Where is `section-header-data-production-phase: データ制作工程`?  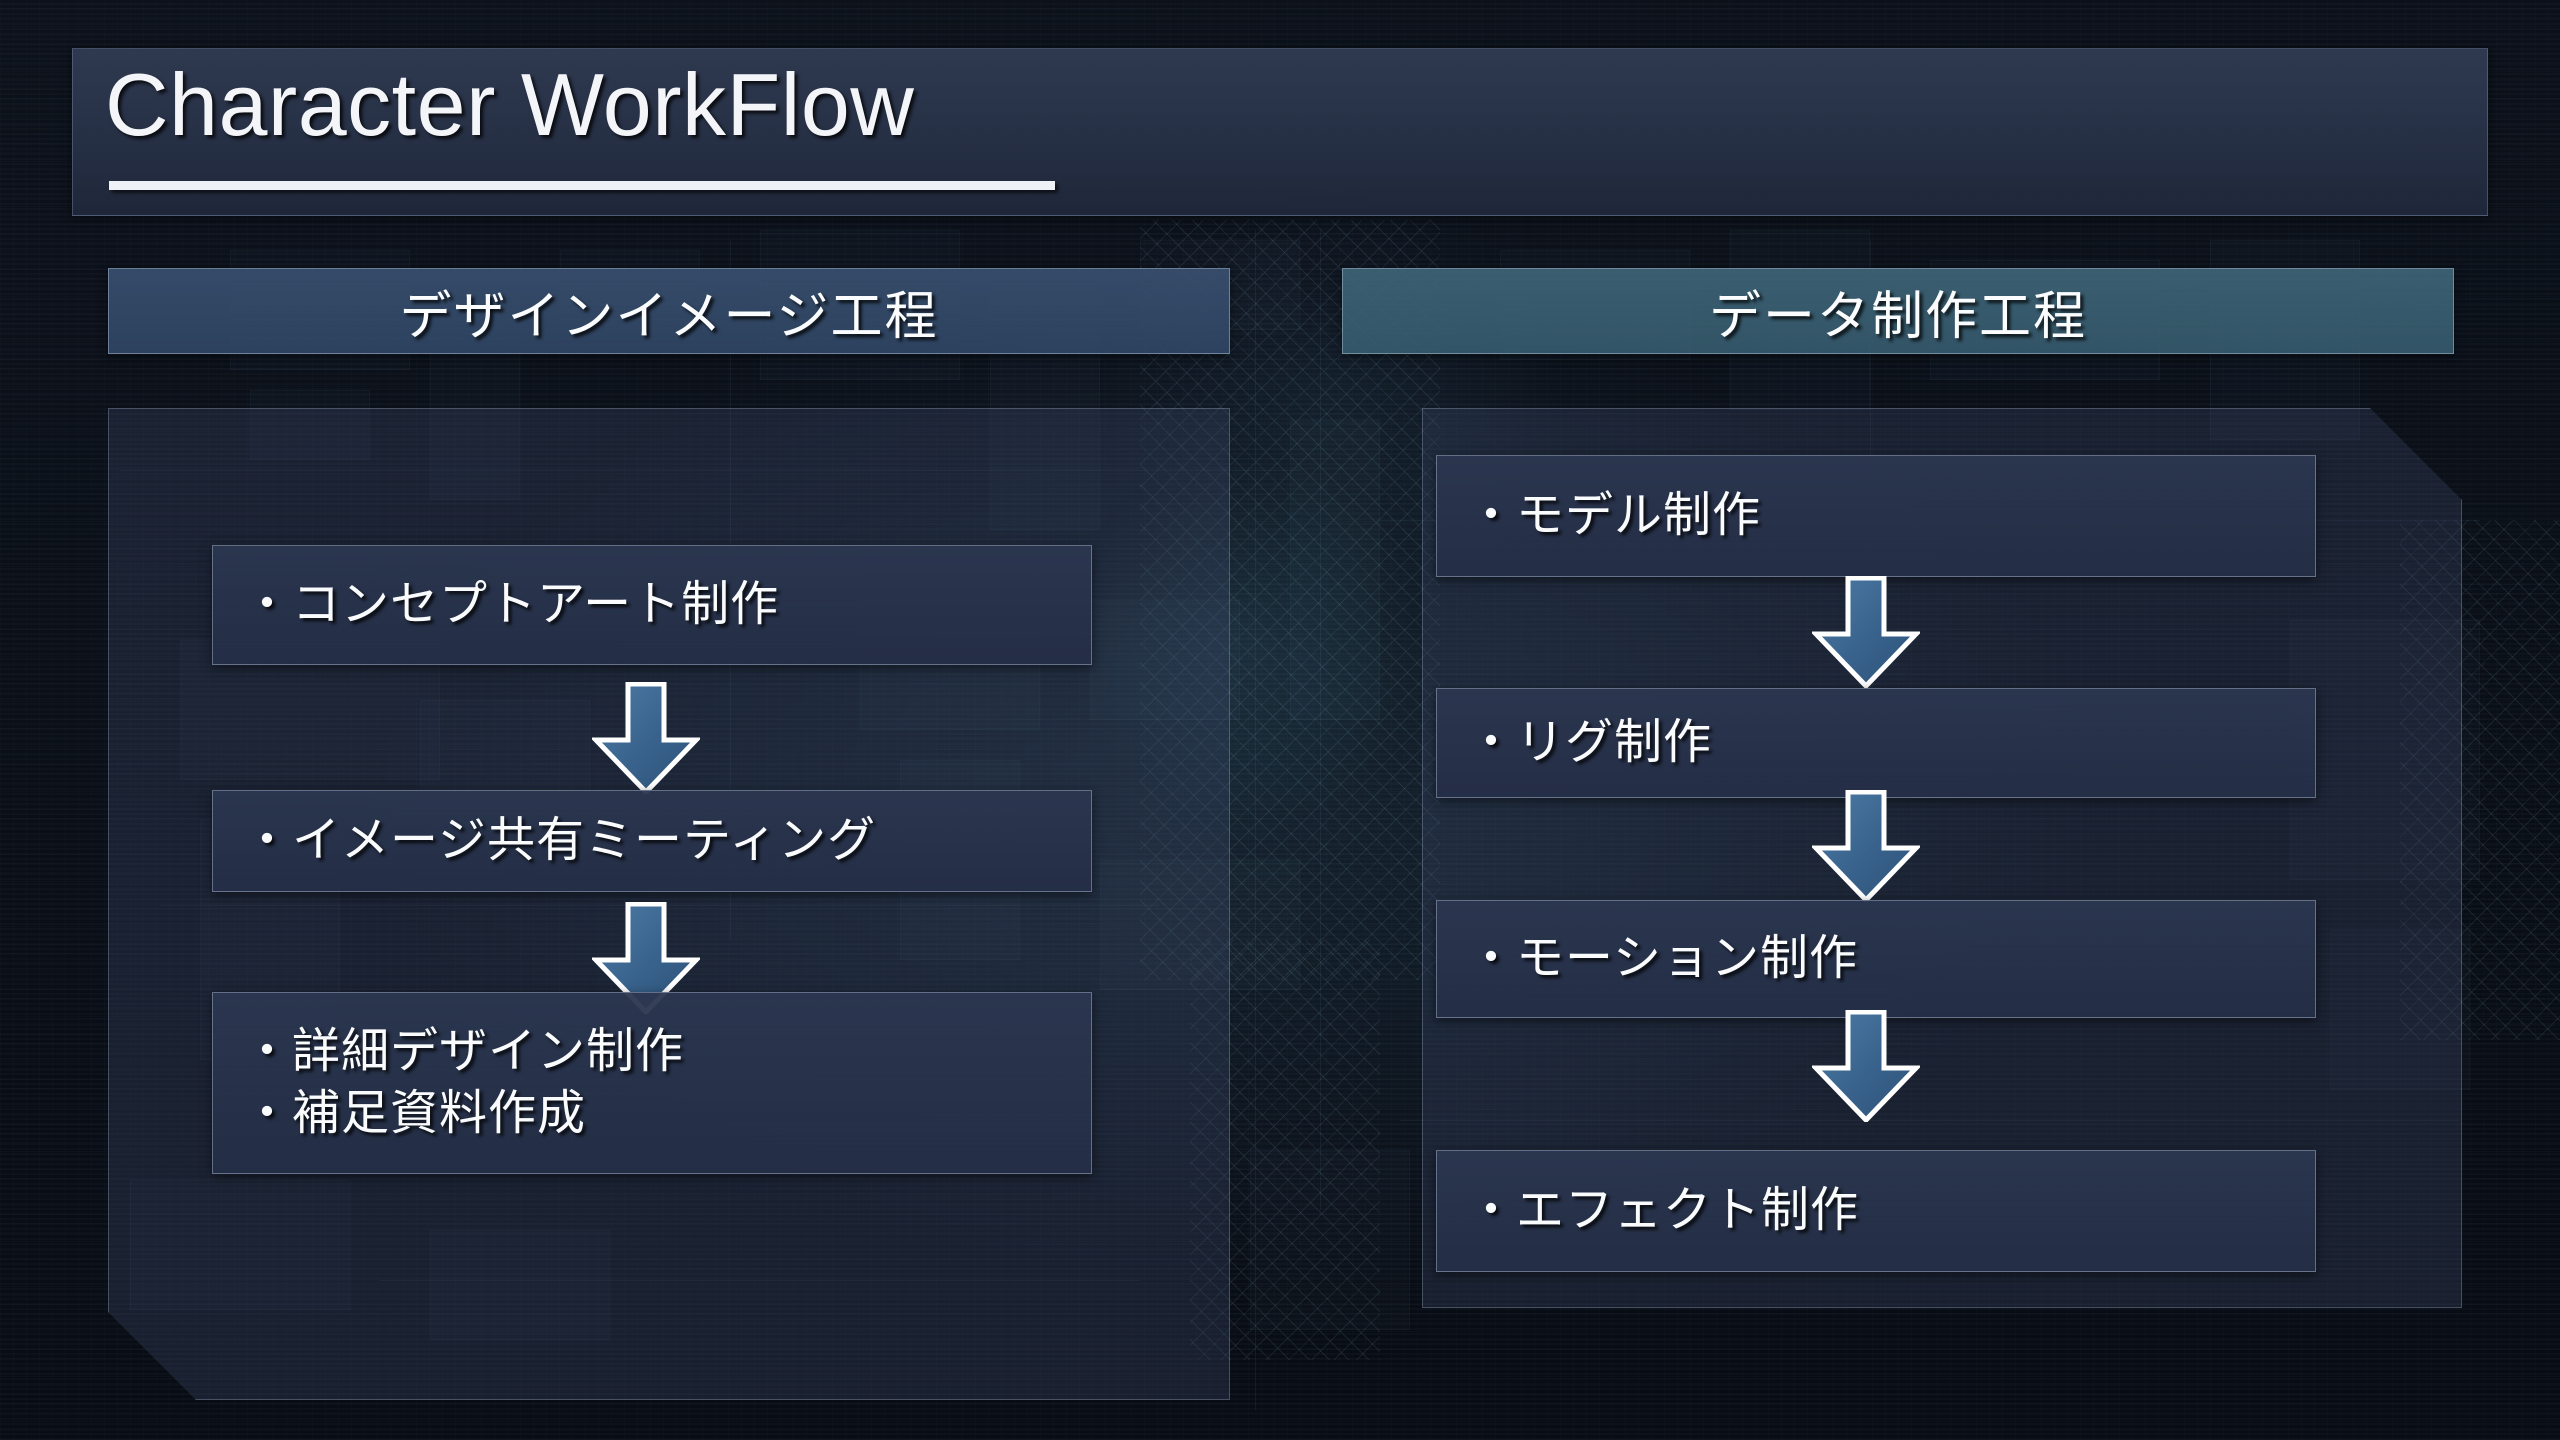 section-header-data-production-phase: データ制作工程 is located at coordinates (1898, 311).